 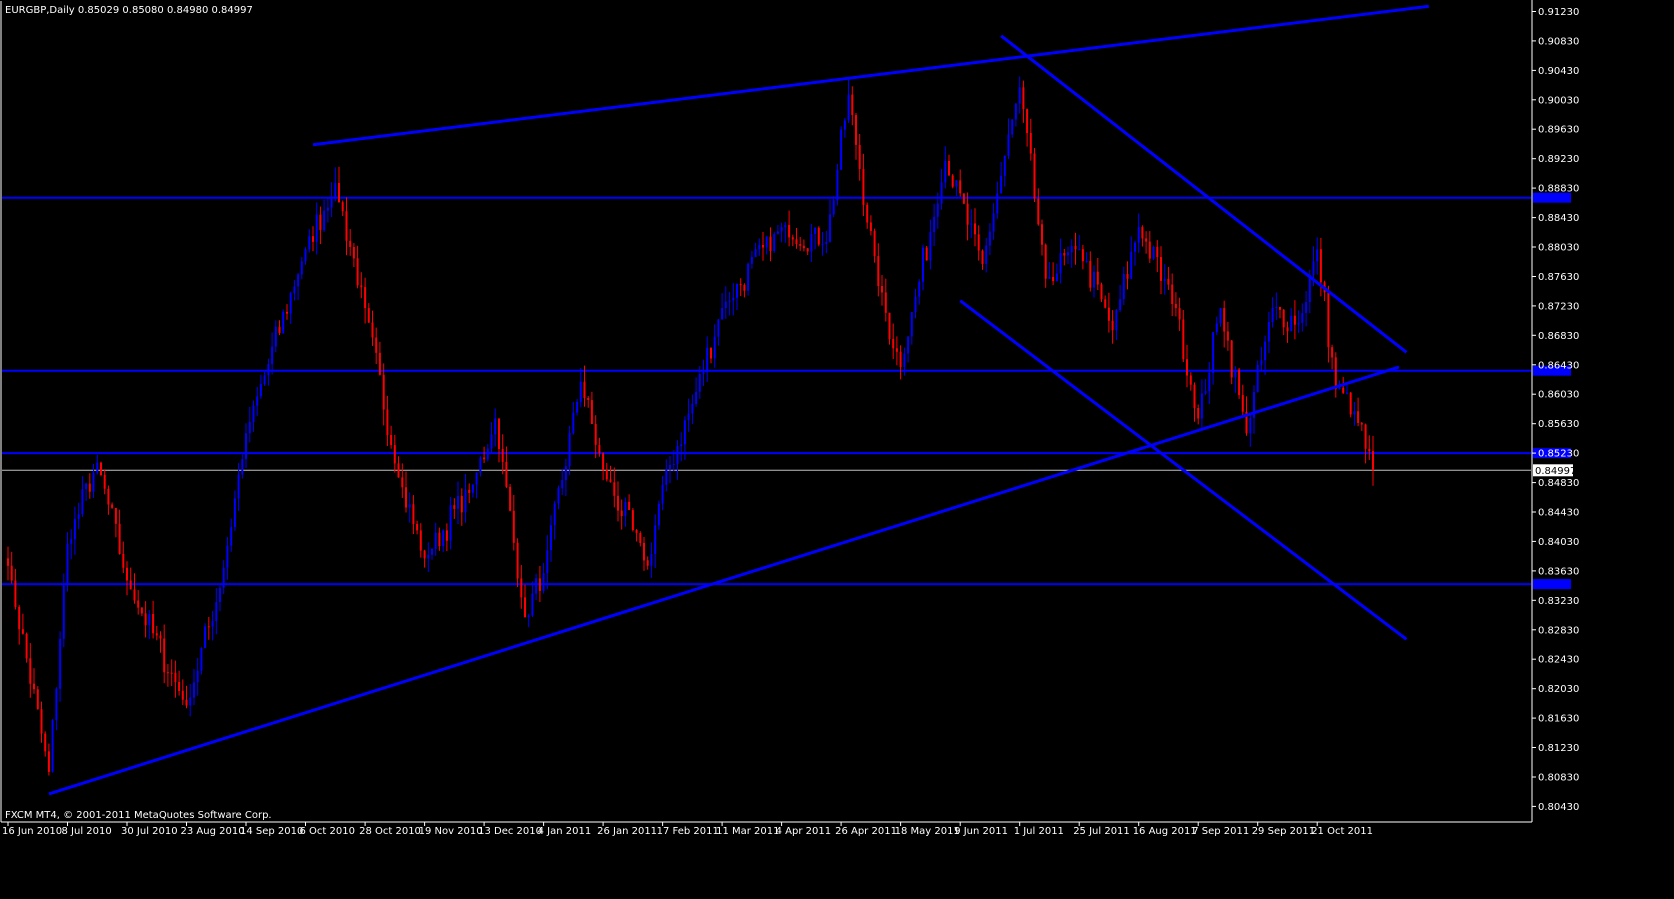 What do you see at coordinates (1558, 571) in the screenshot?
I see `price-tick-label: 0.83630` at bounding box center [1558, 571].